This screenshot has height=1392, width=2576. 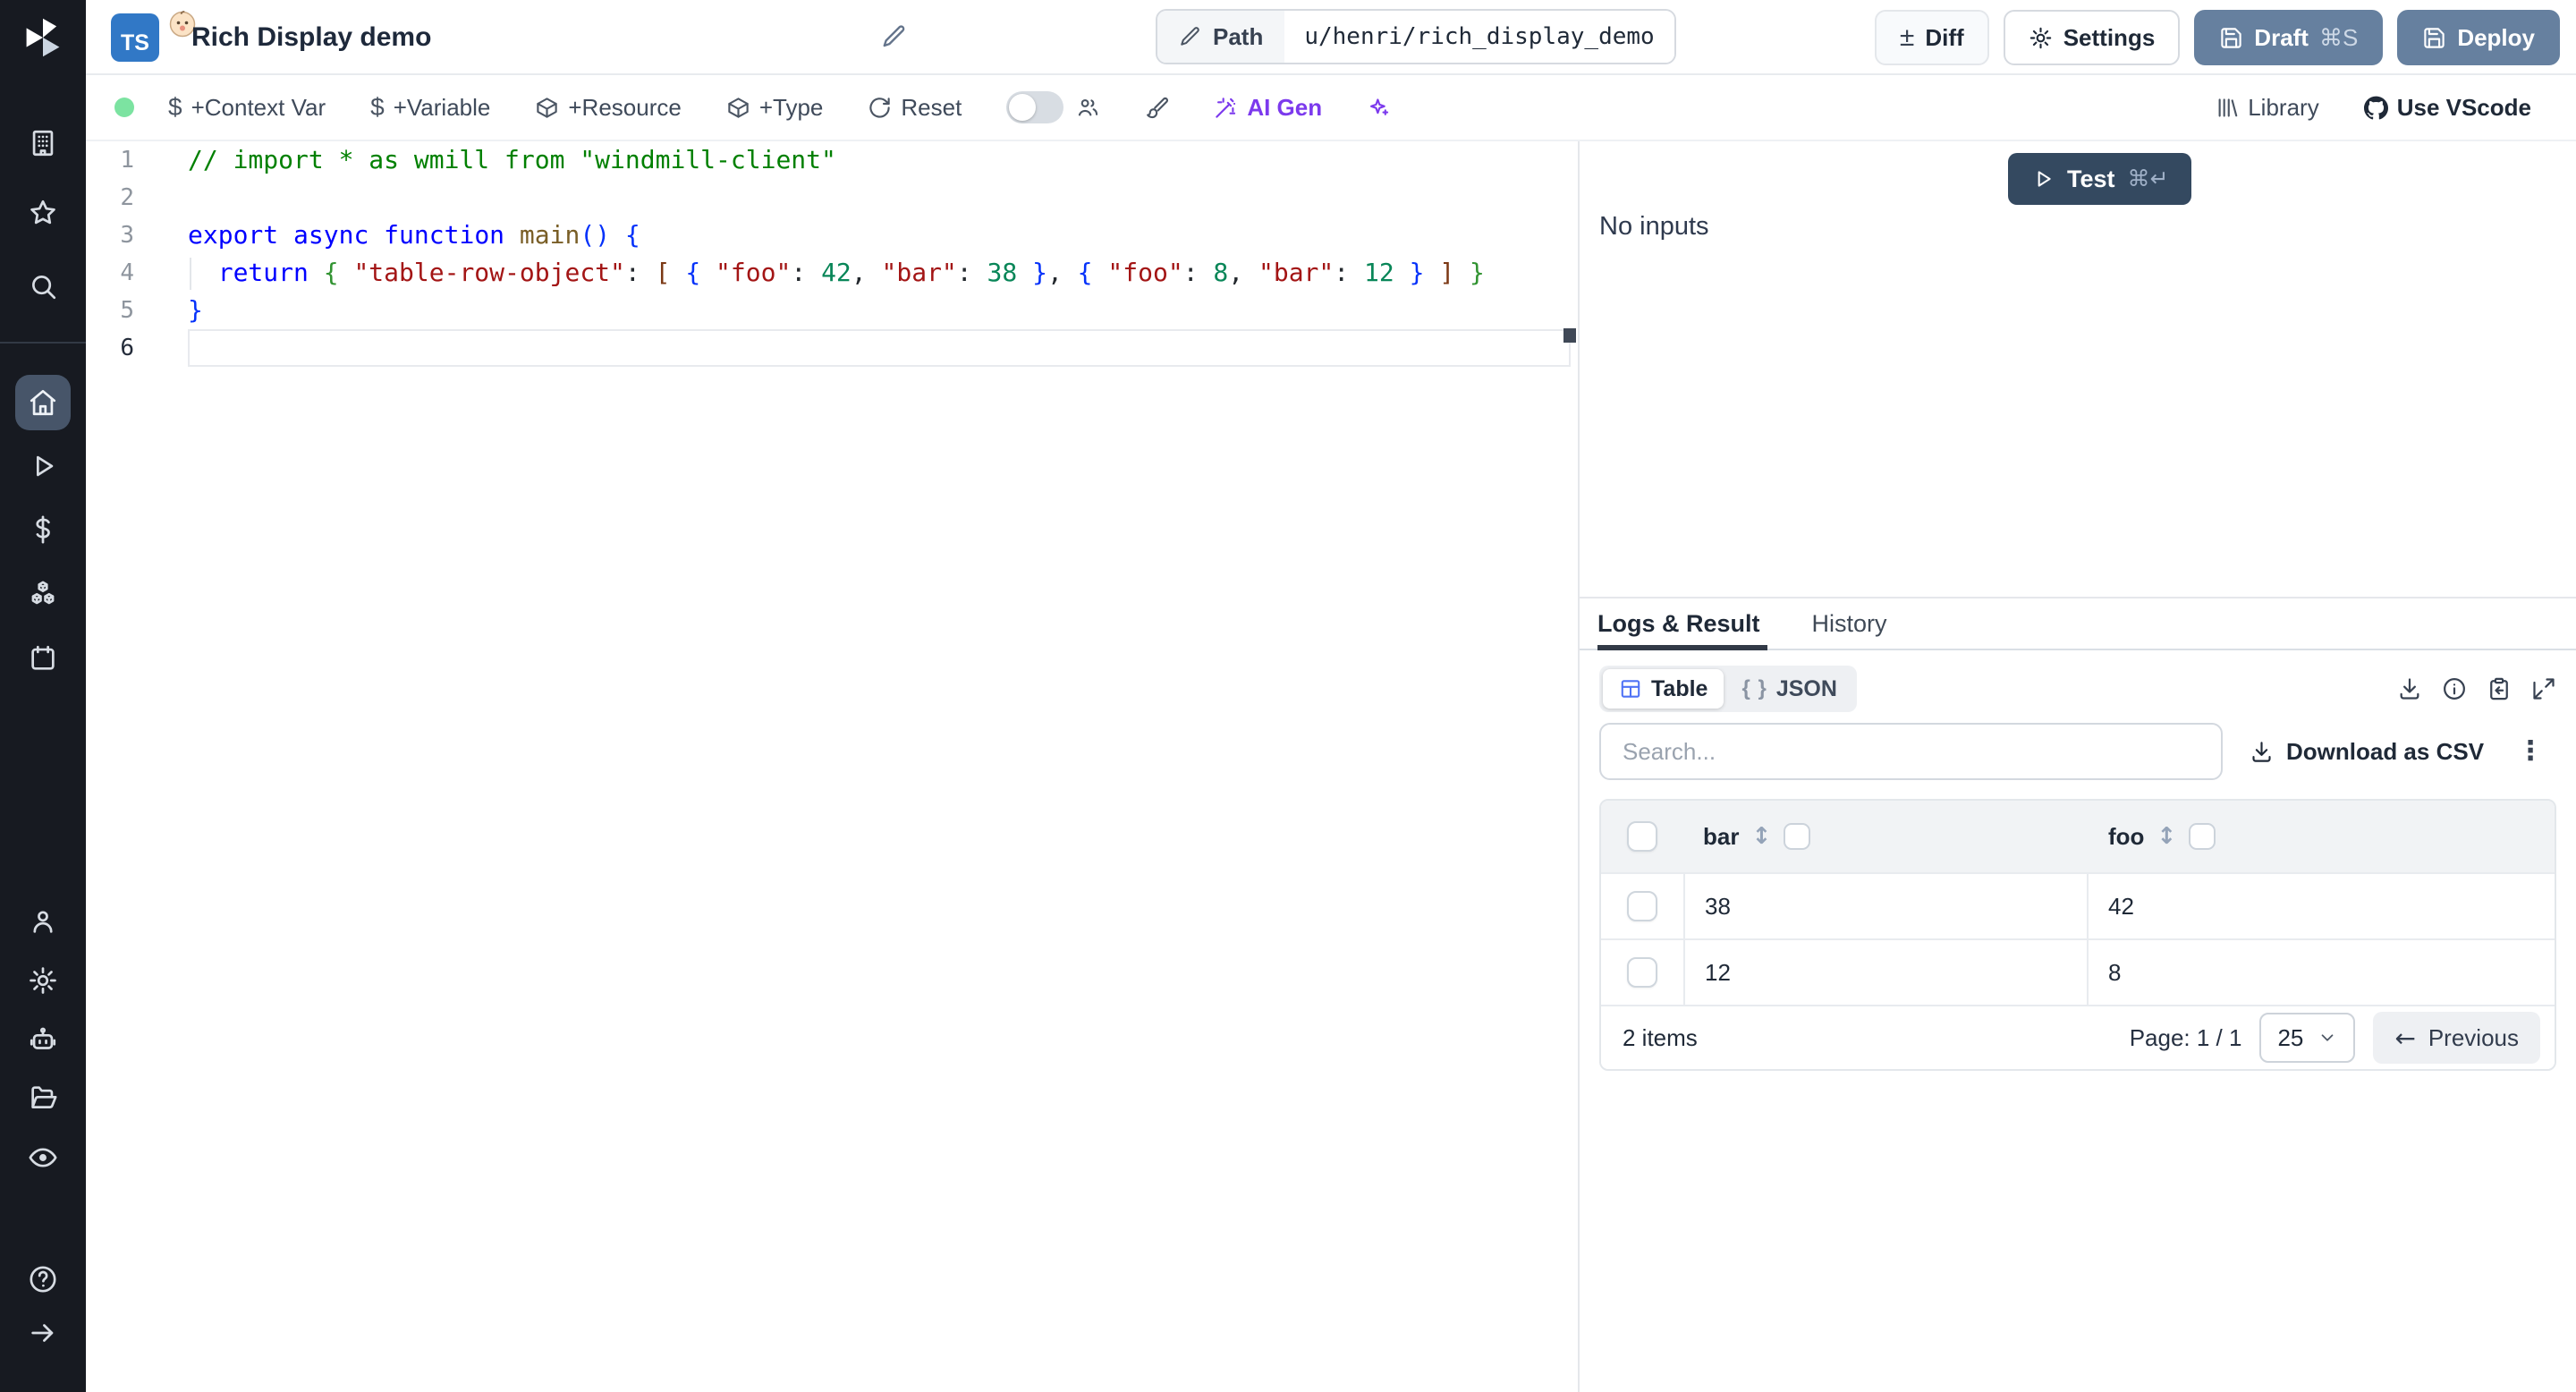 I want to click on table-body: 38 42 12 8, so click(x=2078, y=938).